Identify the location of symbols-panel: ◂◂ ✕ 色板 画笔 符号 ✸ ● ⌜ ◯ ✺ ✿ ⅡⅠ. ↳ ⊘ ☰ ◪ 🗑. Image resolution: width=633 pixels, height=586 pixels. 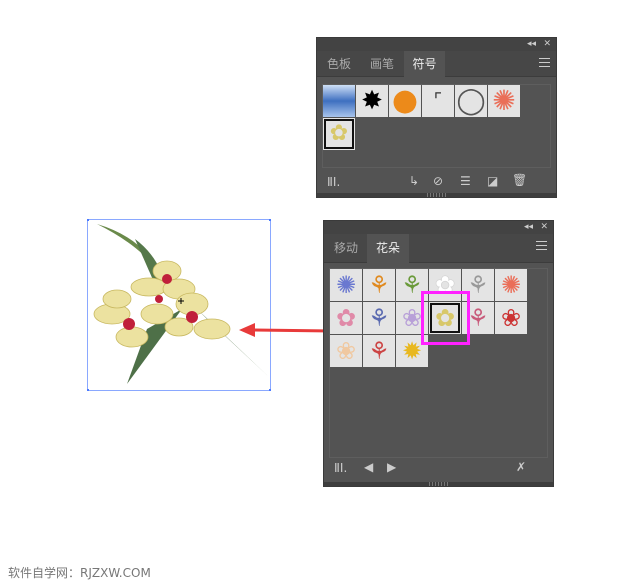
(436, 117).